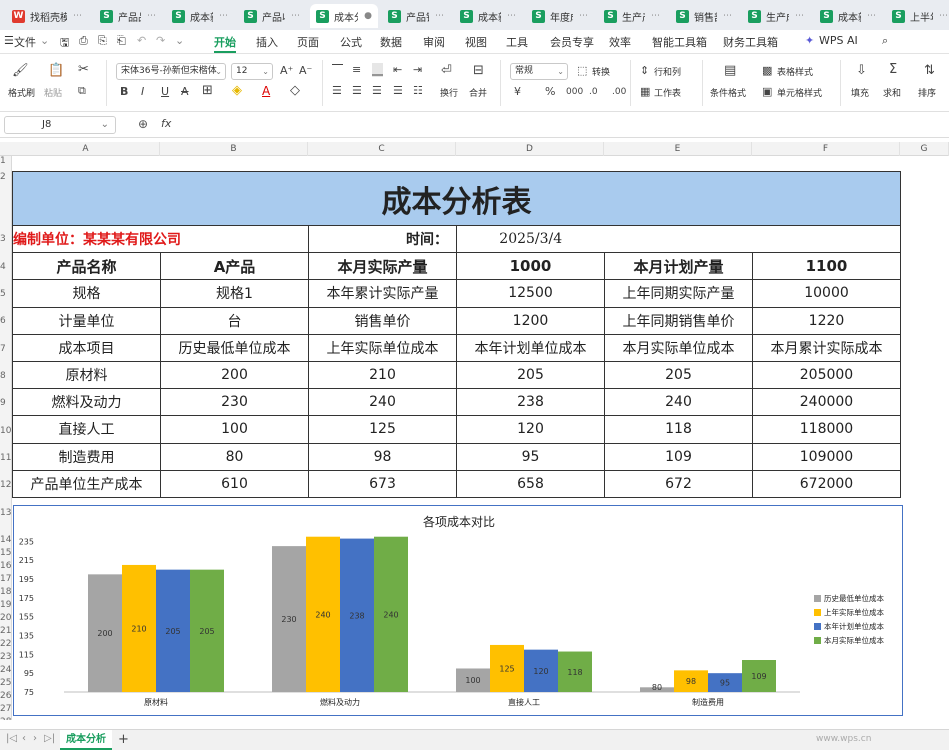 This screenshot has height=750, width=949. I want to click on cell-style-label: 单元格样式, so click(799, 92).